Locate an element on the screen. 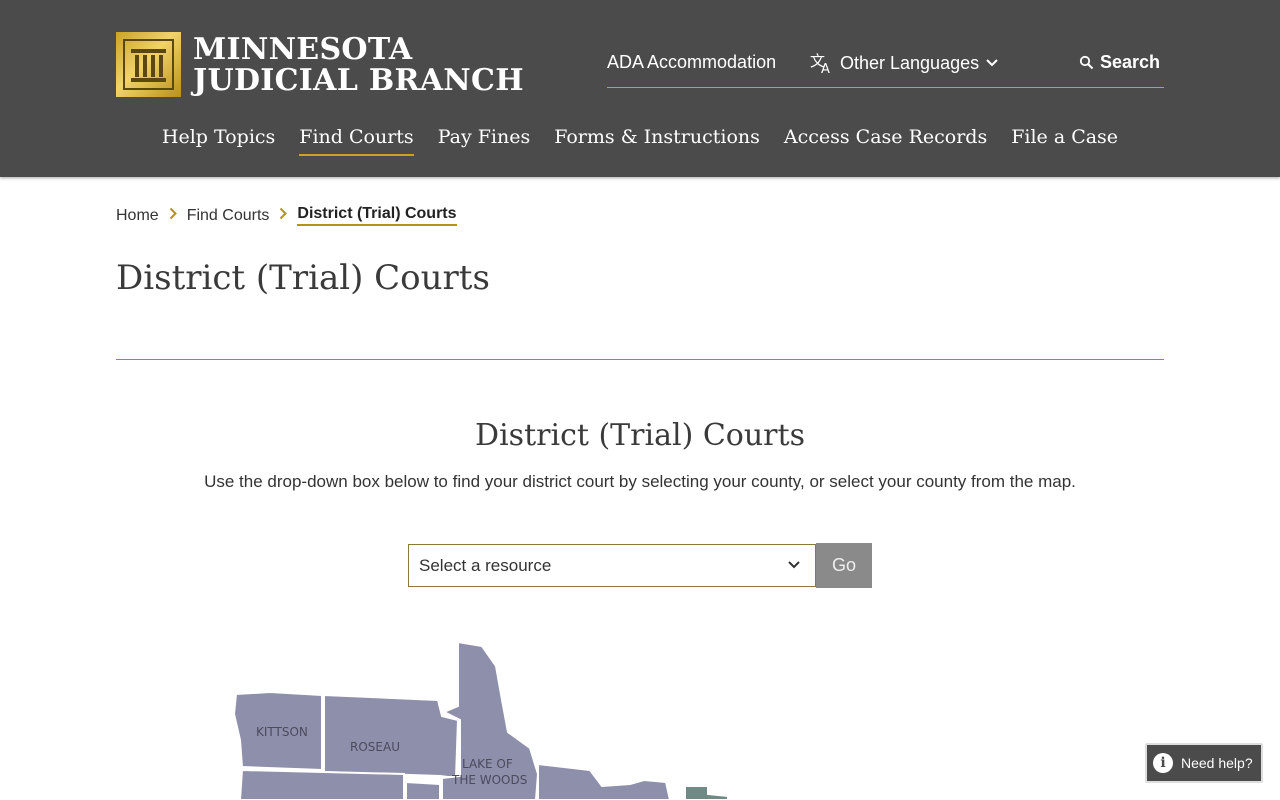 The image size is (1280, 800). svg-text: A is located at coordinates (825, 68).